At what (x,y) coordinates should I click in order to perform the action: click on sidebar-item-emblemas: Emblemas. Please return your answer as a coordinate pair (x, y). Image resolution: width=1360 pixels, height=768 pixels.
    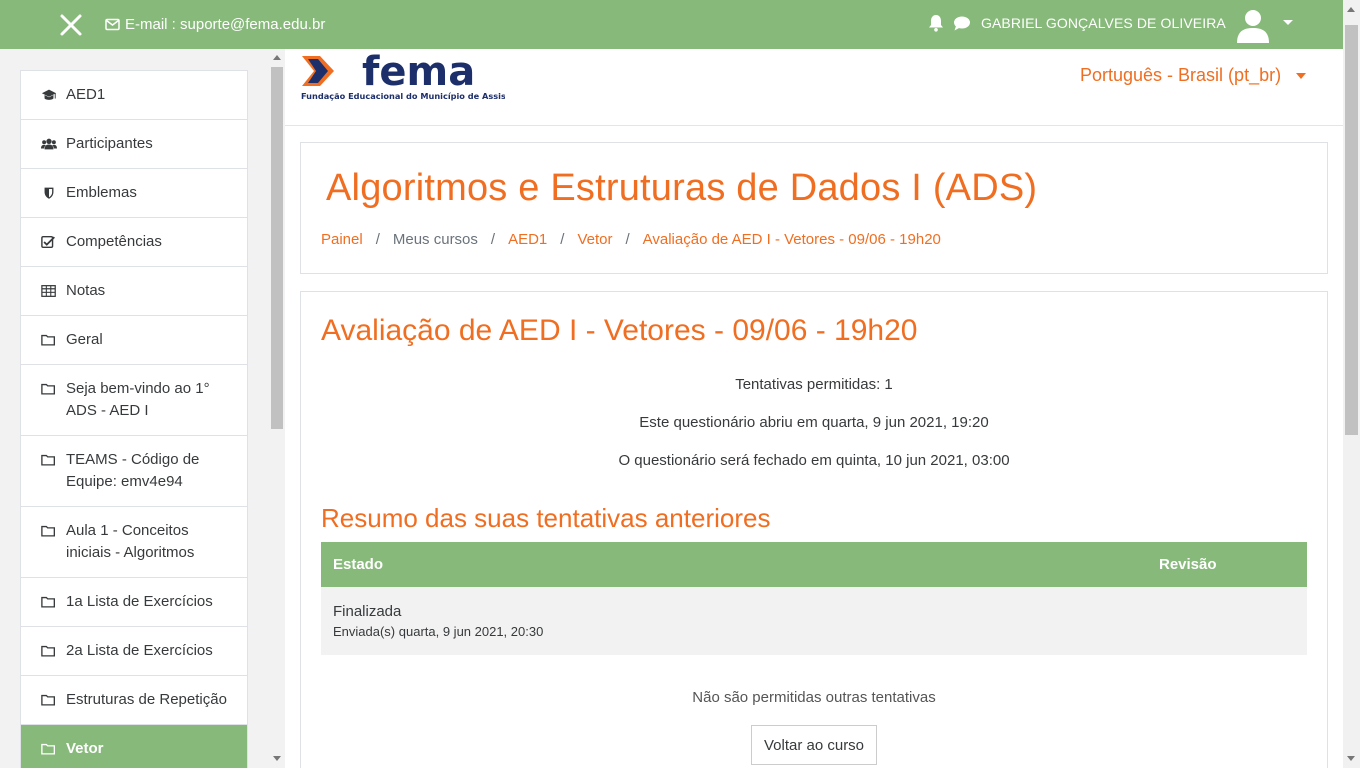
    Looking at the image, I should click on (134, 193).